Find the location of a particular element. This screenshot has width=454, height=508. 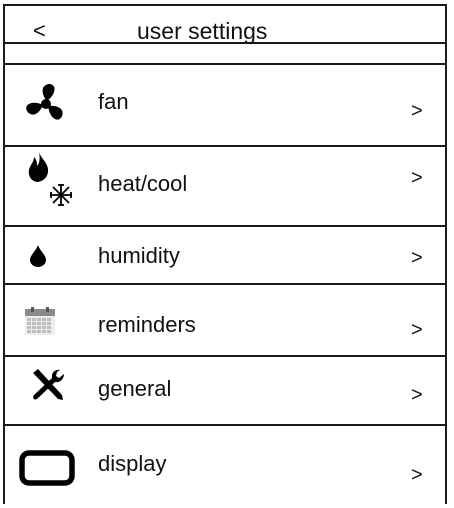

header: < user settings is located at coordinates (225, 24).